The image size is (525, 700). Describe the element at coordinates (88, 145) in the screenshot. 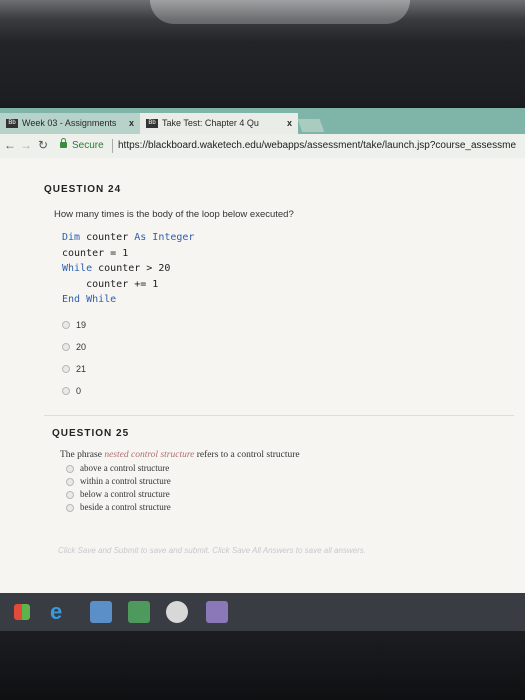

I see `secure-label: Secure` at that location.